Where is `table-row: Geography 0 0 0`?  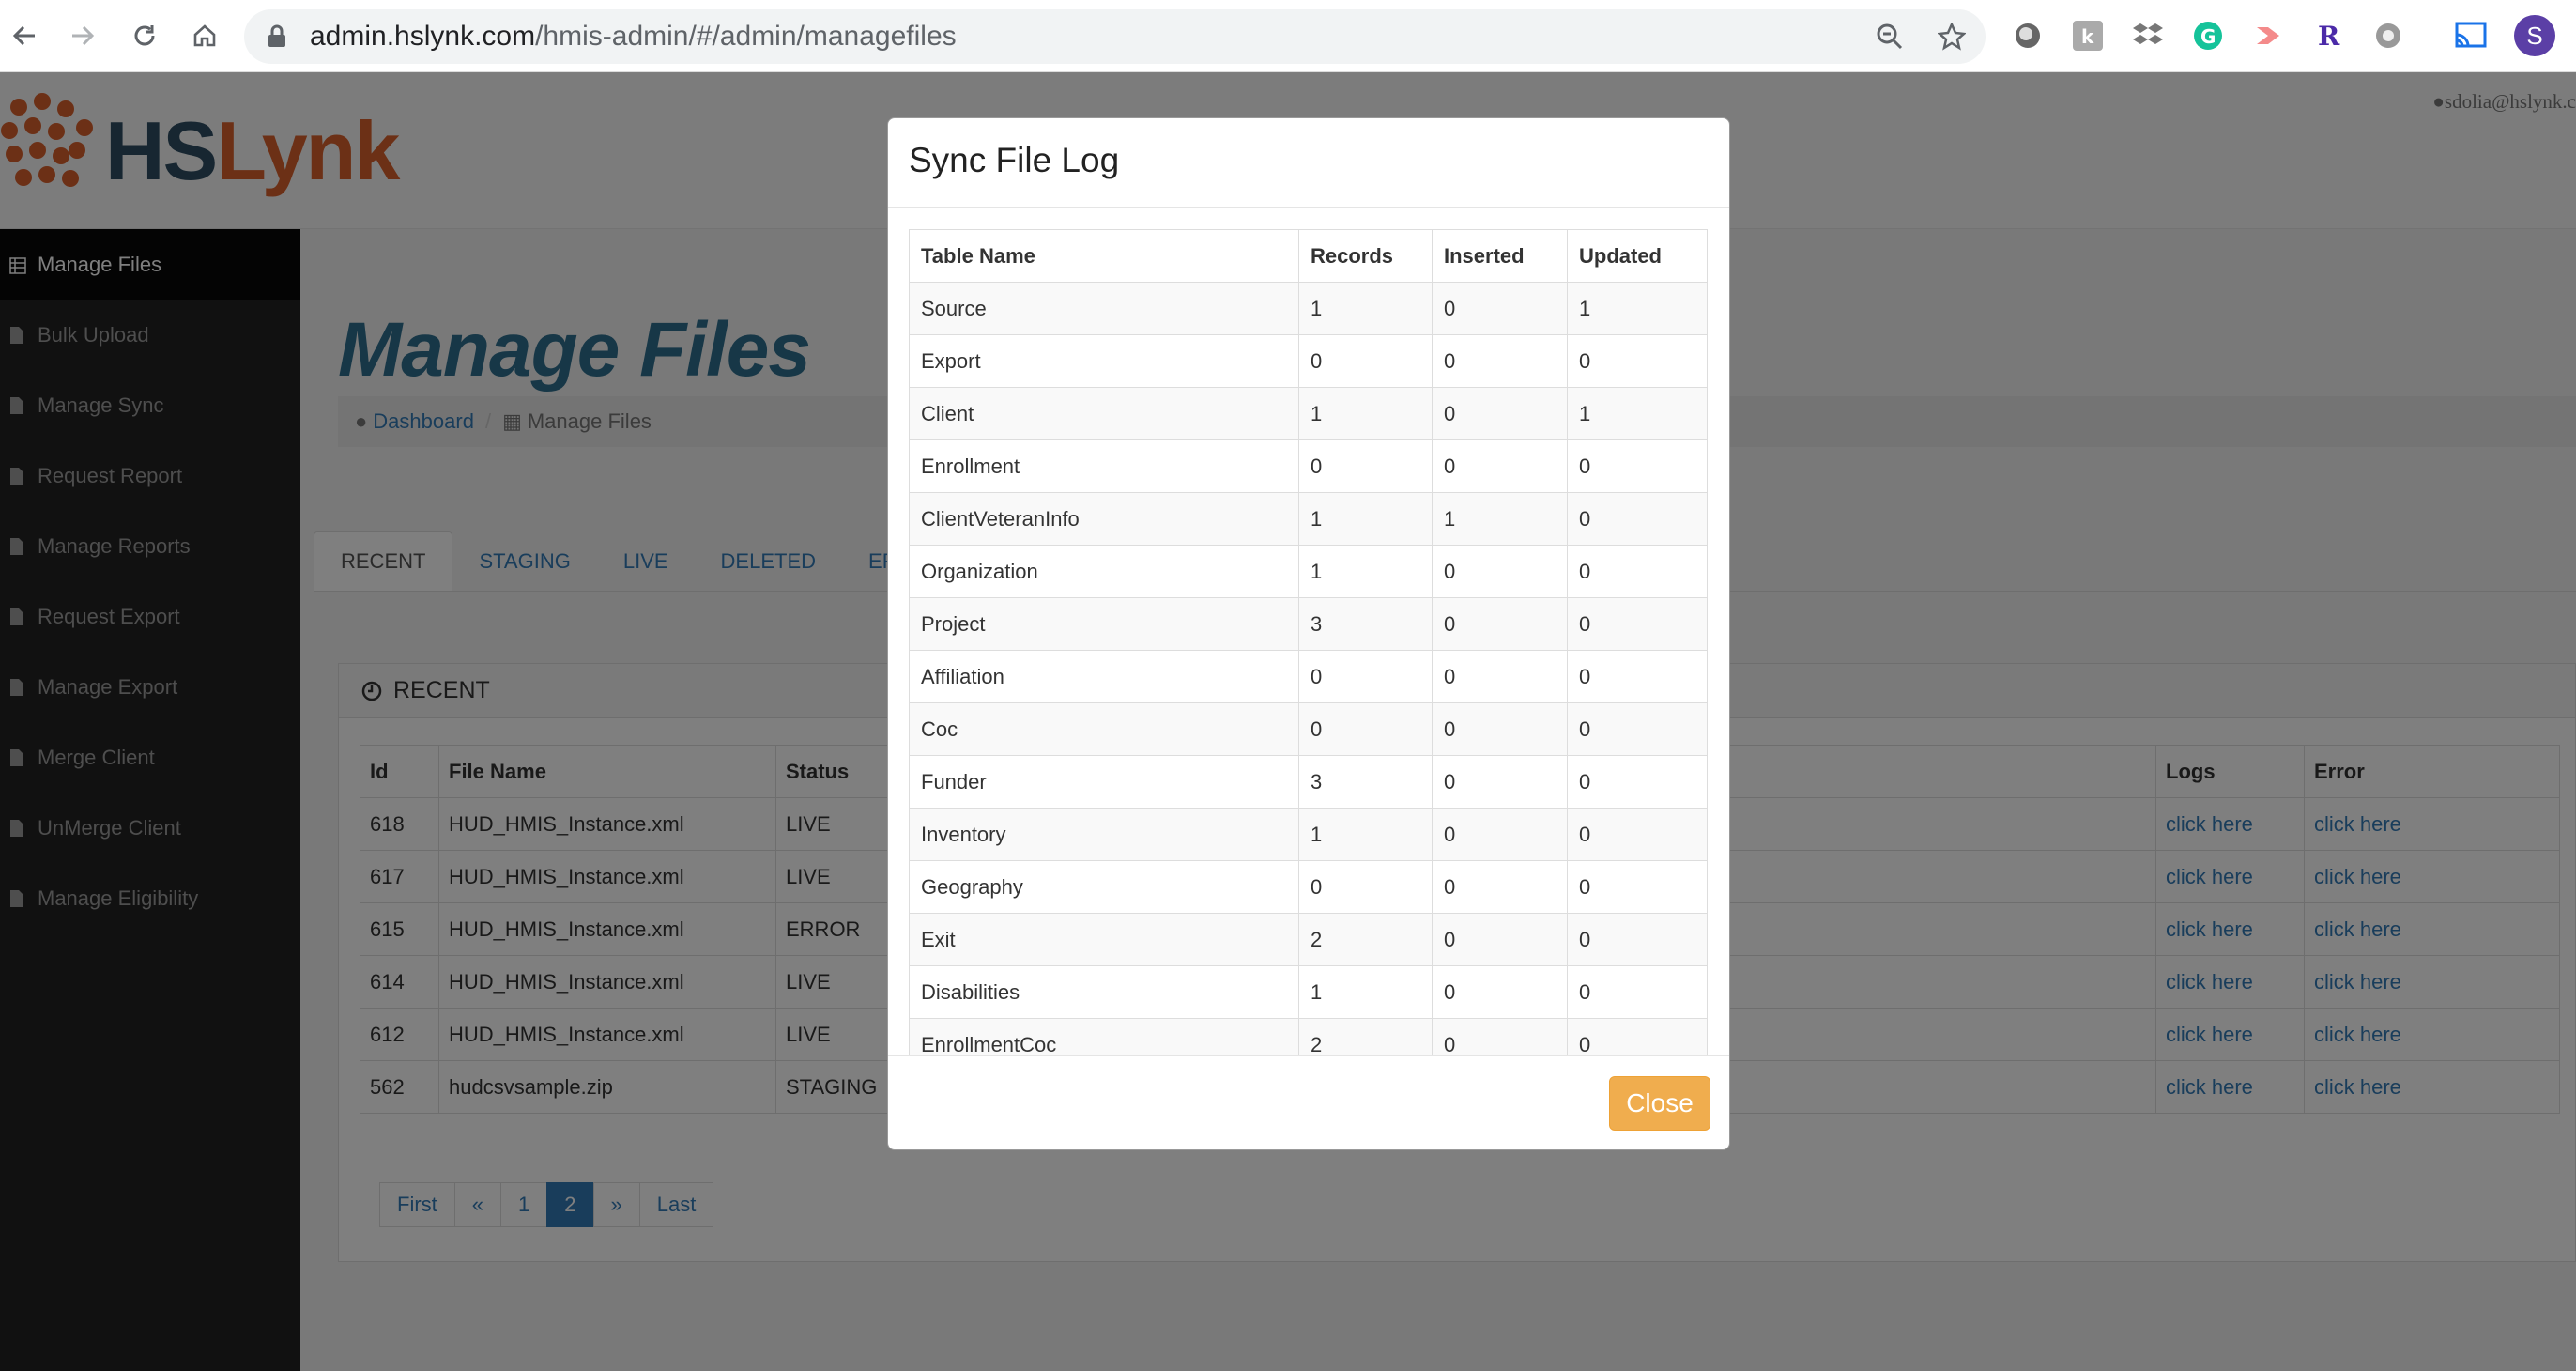
table-row: Geography 0 0 0 is located at coordinates (1309, 887).